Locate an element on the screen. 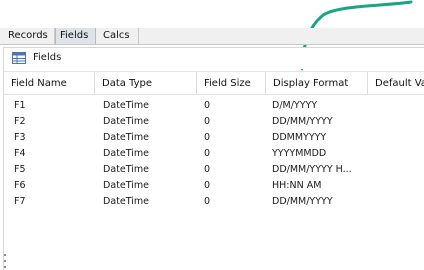  cell-display-format: D/M/YYYY is located at coordinates (295, 105).